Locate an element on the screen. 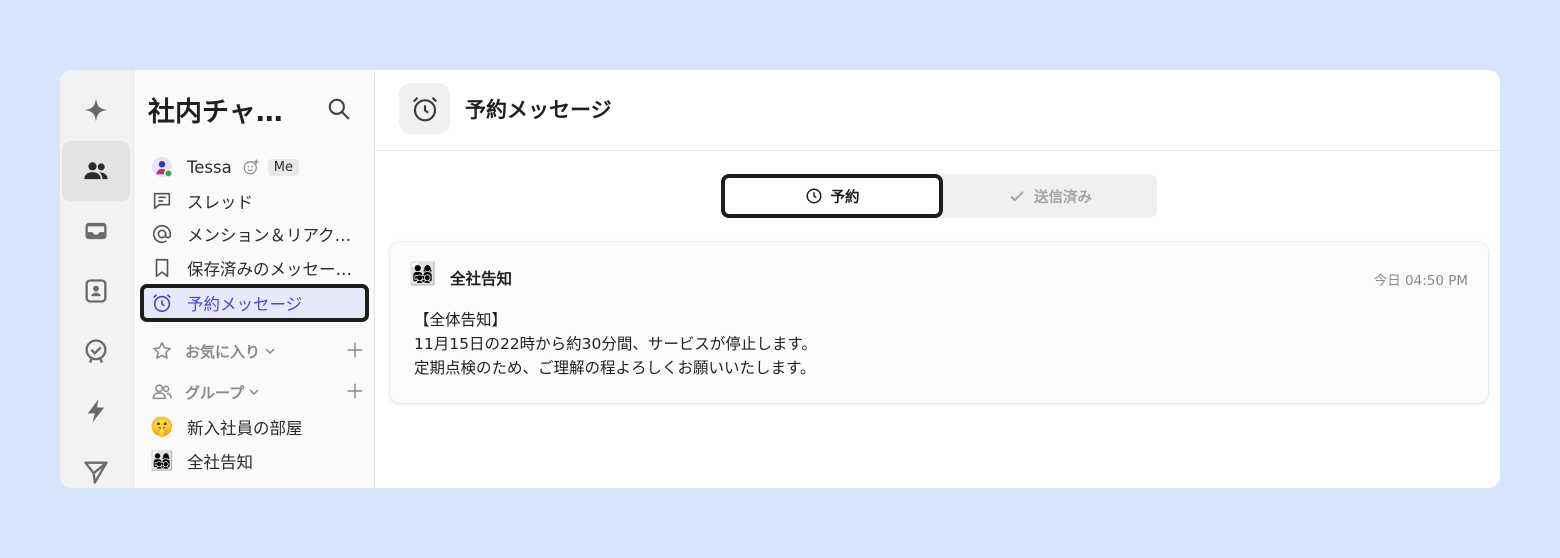  rail-contacts-button is located at coordinates (96, 291).